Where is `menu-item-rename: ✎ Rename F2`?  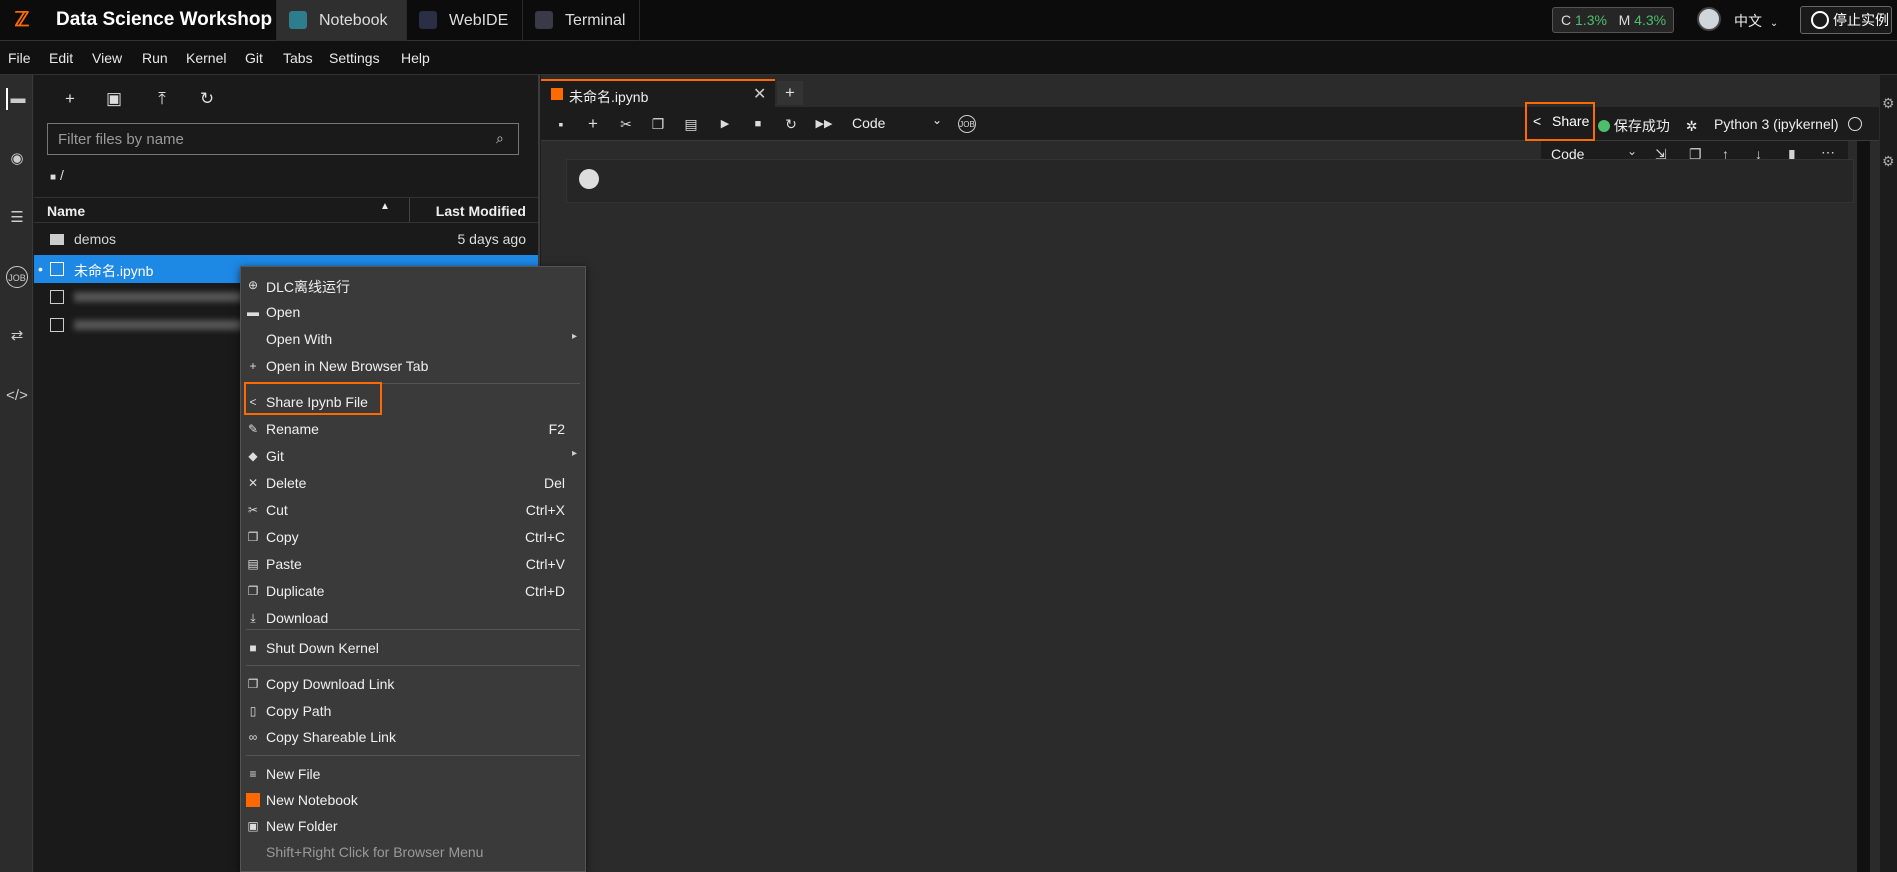 menu-item-rename: ✎ Rename F2 is located at coordinates (413, 429).